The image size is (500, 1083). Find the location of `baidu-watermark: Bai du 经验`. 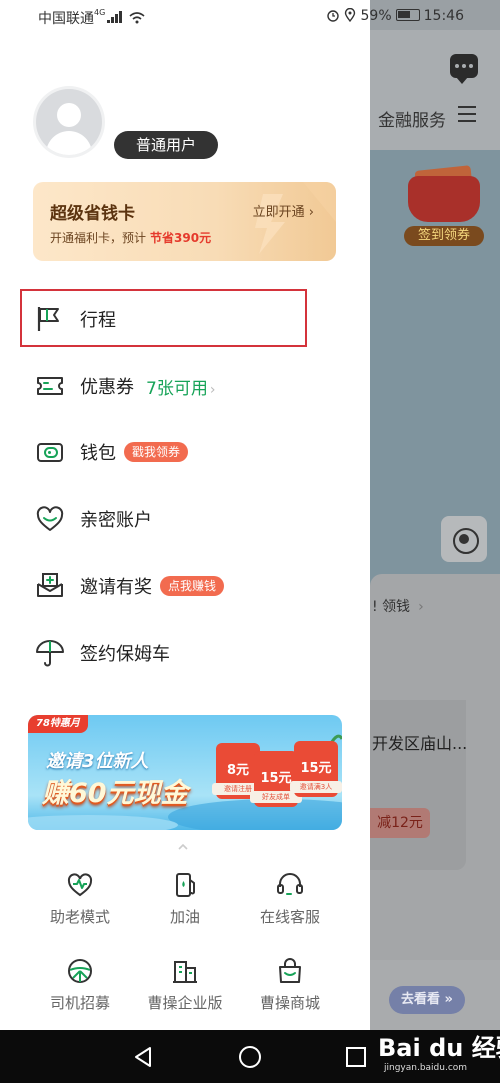

baidu-watermark: Bai du 经验 is located at coordinates (439, 1048).